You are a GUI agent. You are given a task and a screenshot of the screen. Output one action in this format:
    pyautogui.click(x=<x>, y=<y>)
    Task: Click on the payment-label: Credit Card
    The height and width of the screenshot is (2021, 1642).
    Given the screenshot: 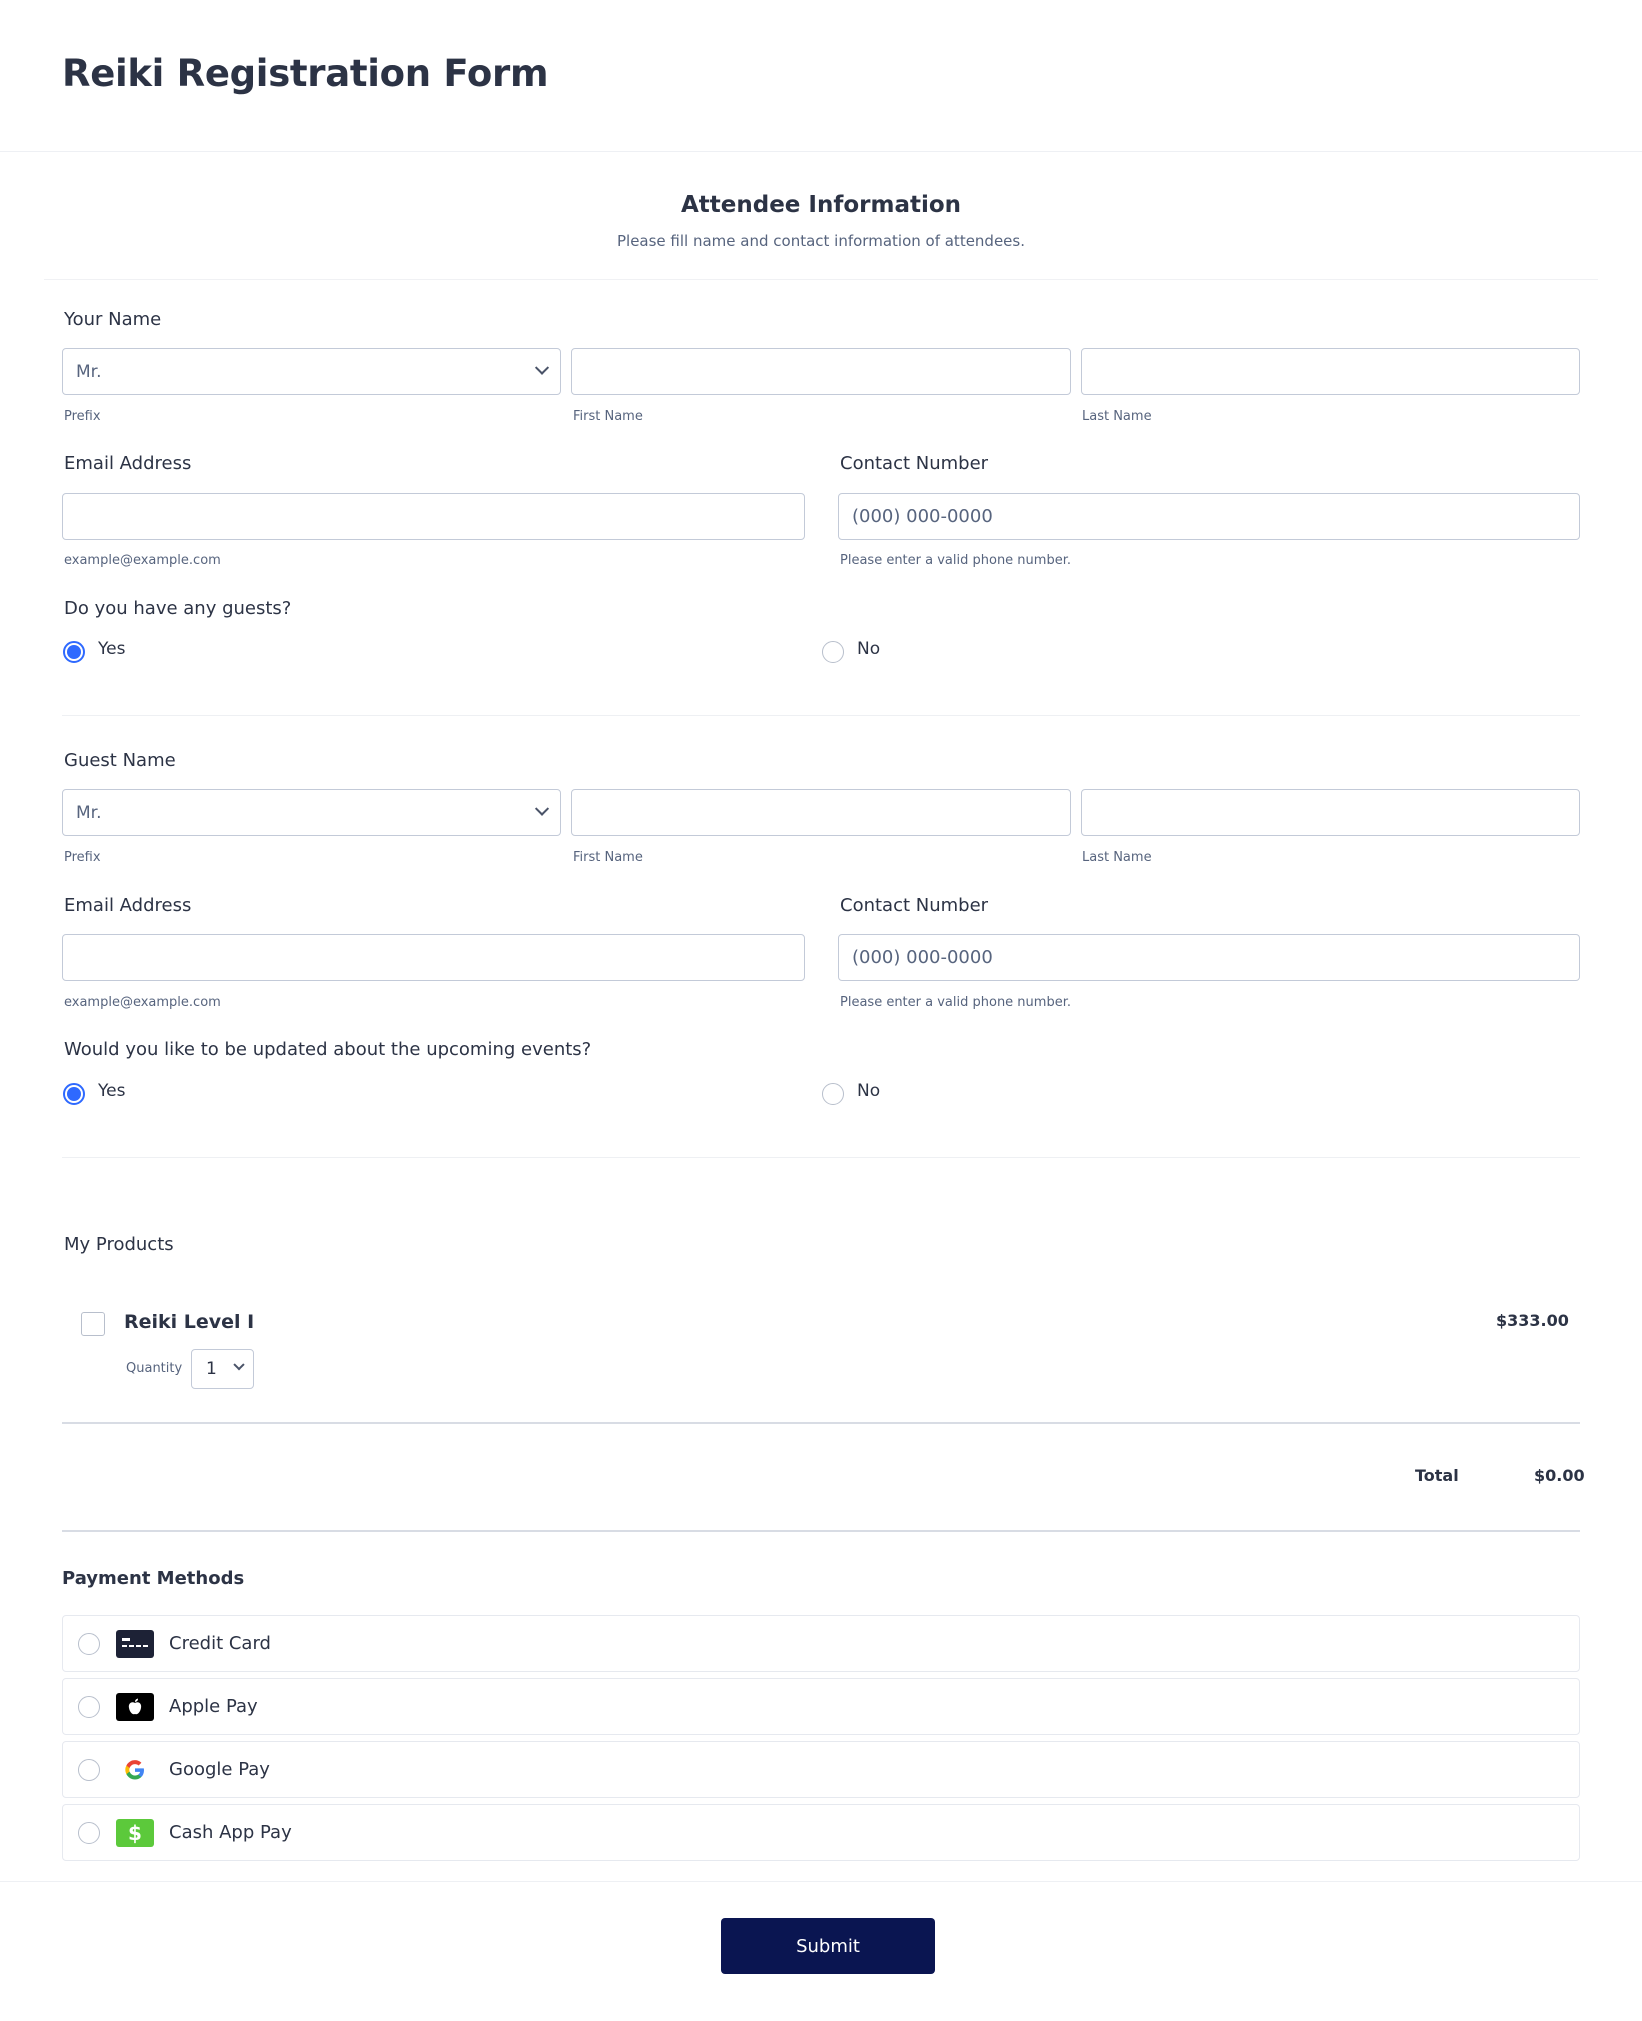 What is the action you would take?
    pyautogui.click(x=220, y=1643)
    